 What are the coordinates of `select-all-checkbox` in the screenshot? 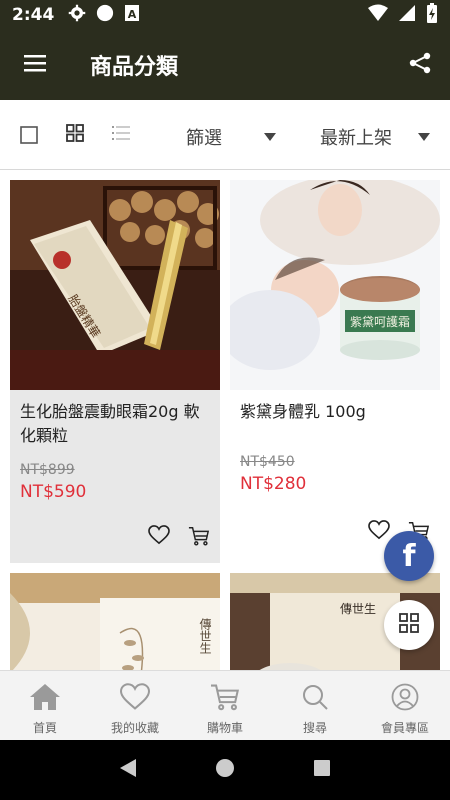 It's located at (29, 135).